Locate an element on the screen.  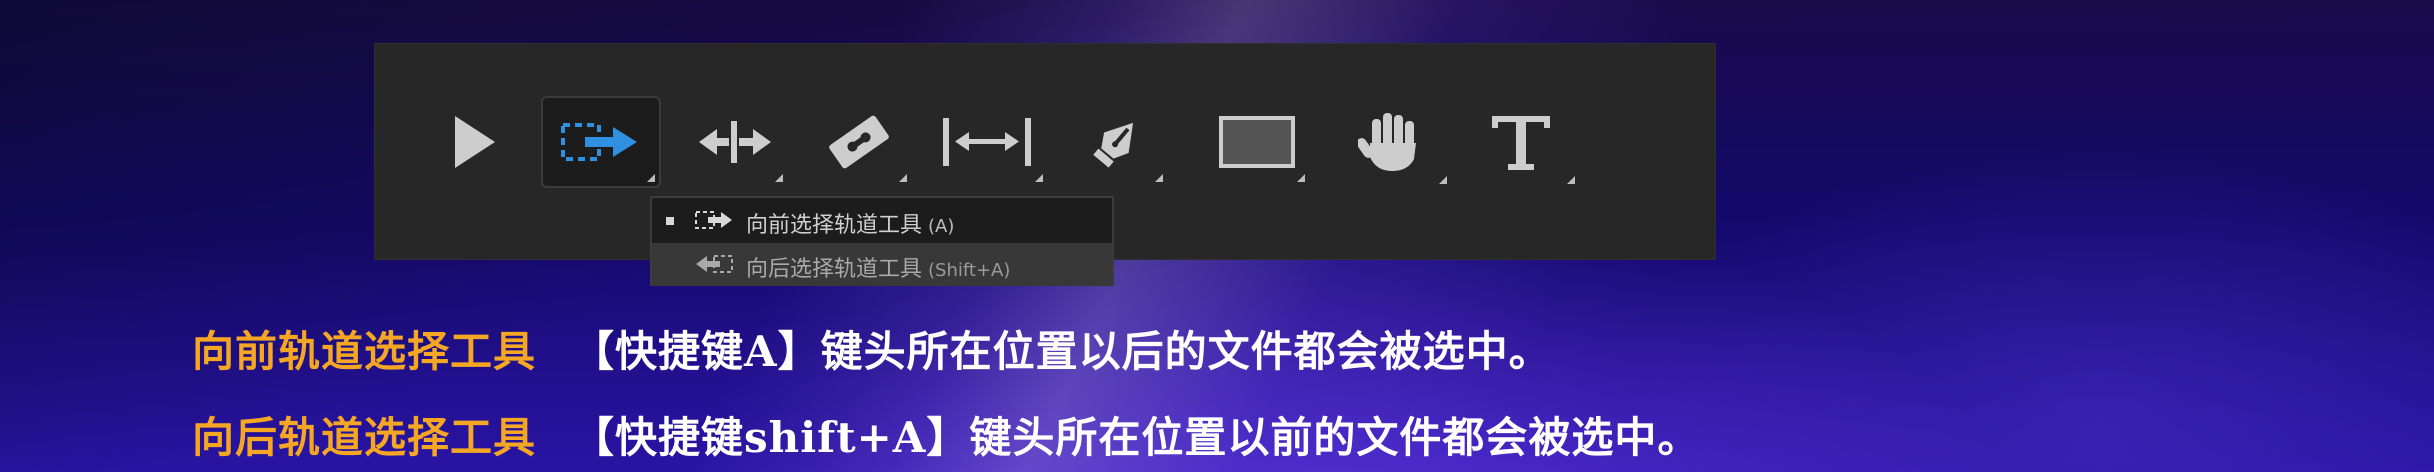
selection-tool-button is located at coordinates (475, 142).